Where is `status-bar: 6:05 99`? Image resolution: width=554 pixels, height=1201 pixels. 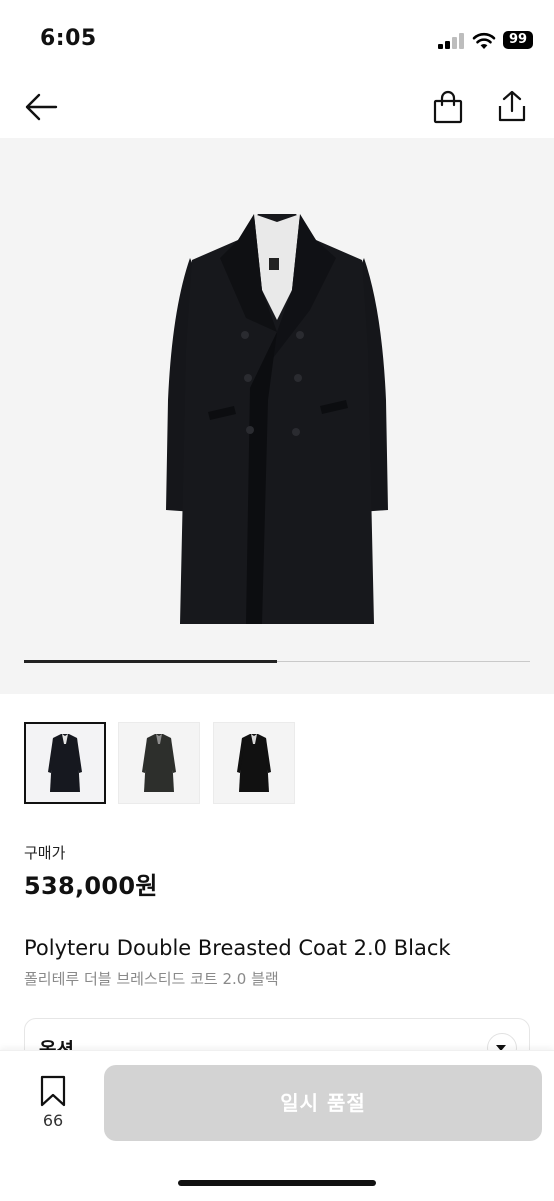 status-bar: 6:05 99 is located at coordinates (277, 40).